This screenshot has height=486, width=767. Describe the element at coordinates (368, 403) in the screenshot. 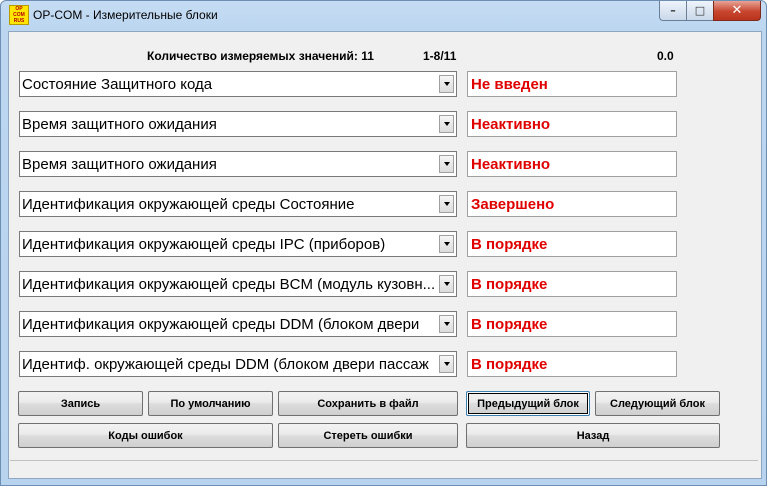

I see `save-to-file-button: Сохранить в файл` at that location.